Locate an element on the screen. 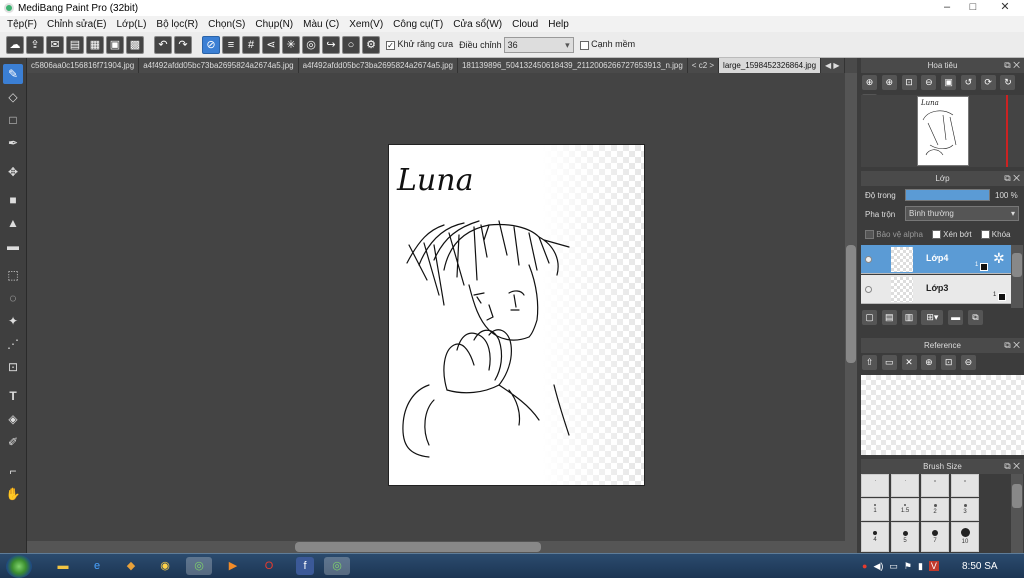 The image size is (1024, 578). reference-fit-icon: ⊡ is located at coordinates (949, 362).